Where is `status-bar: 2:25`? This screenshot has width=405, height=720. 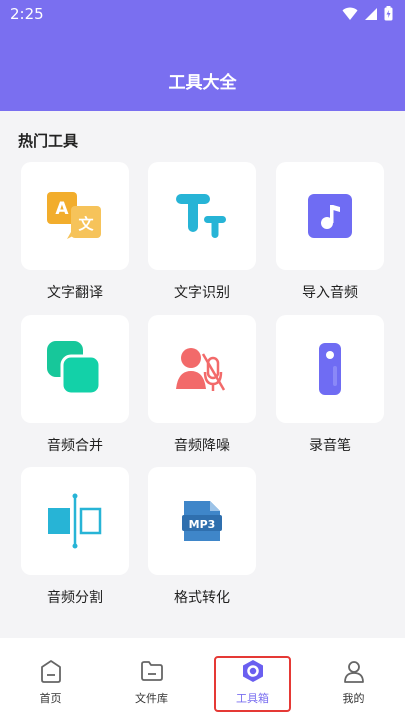
status-bar: 2:25 is located at coordinates (202, 14).